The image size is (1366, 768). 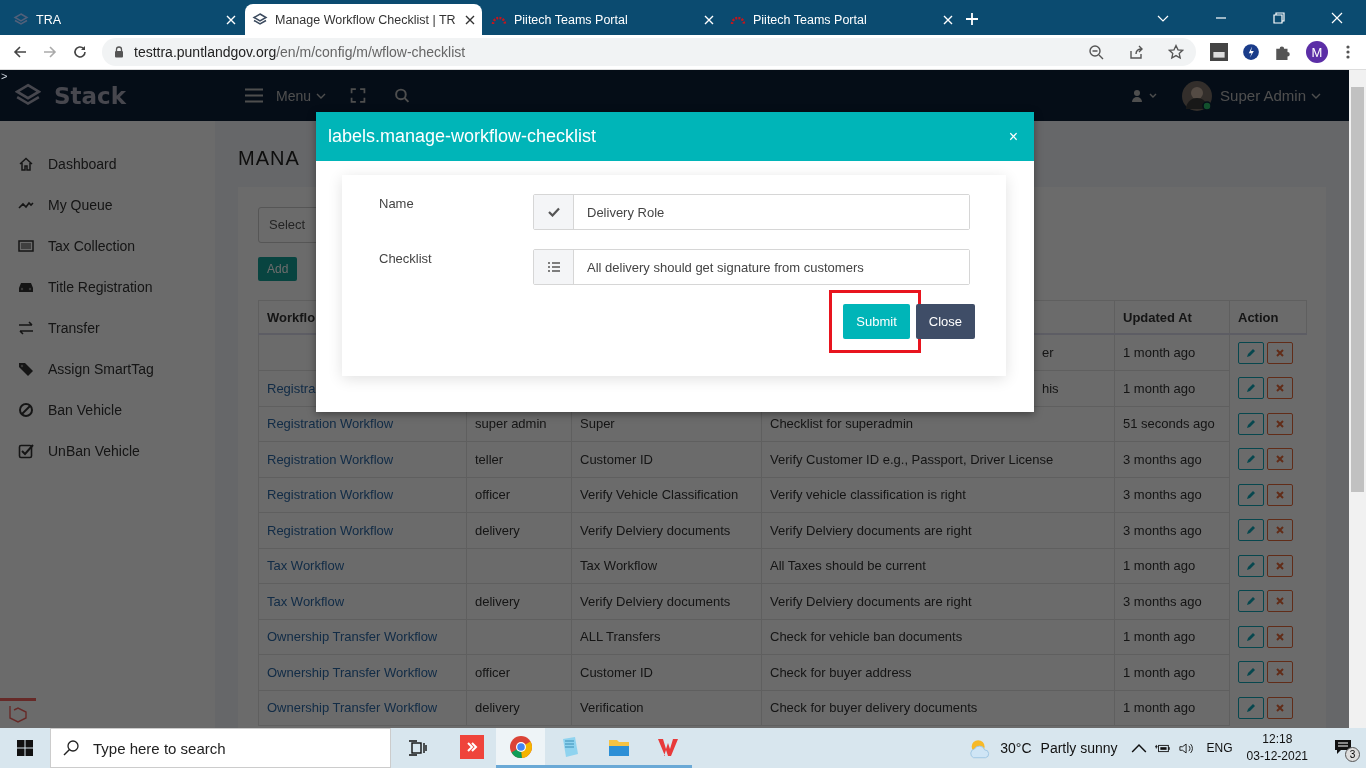 What do you see at coordinates (1279, 18) in the screenshot?
I see `restore-icon` at bounding box center [1279, 18].